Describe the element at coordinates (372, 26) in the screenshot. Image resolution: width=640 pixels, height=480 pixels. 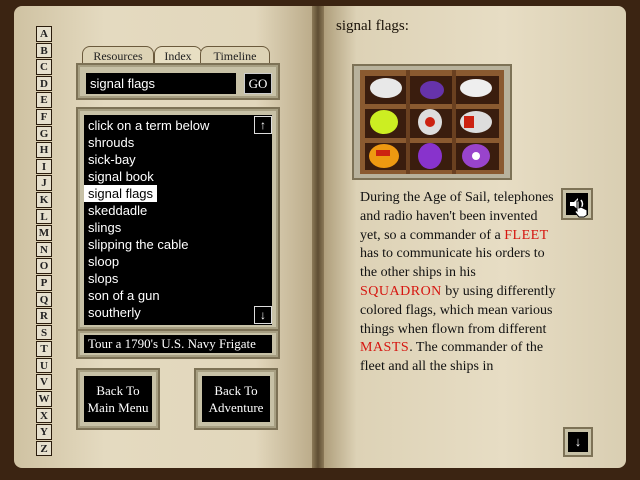
I see `article-title: signal flags:` at that location.